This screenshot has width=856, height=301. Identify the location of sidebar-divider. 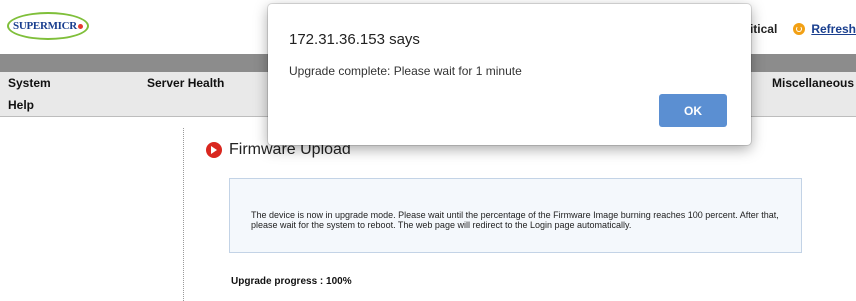
(183, 214).